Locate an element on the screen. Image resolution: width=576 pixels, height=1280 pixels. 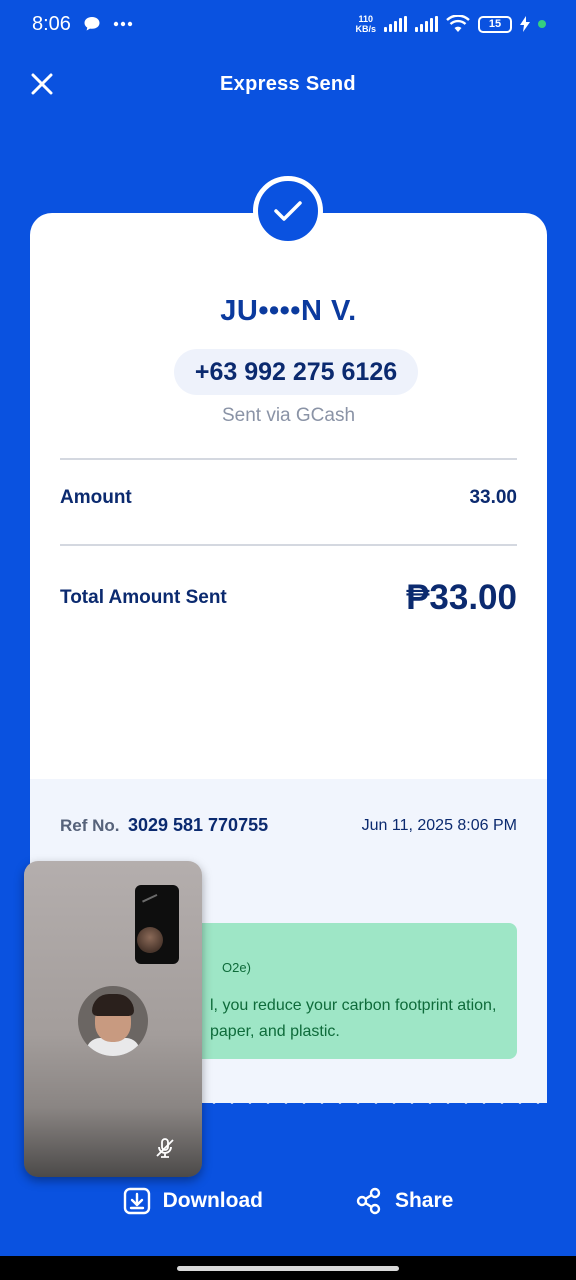
video-call-overlay is located at coordinates (113, 1019).